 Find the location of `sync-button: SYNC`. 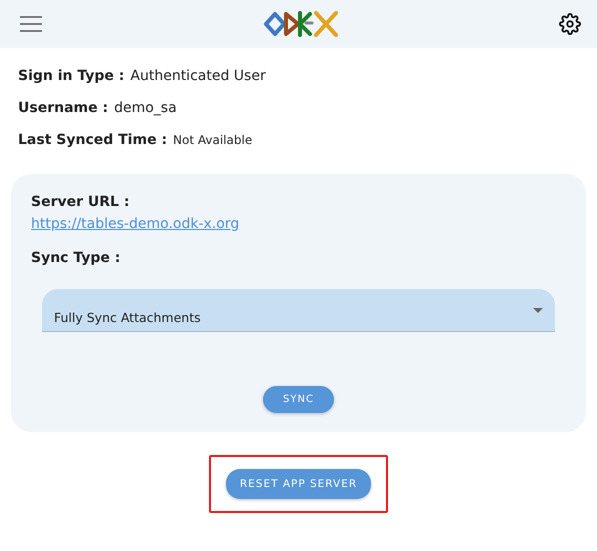

sync-button: SYNC is located at coordinates (298, 399).